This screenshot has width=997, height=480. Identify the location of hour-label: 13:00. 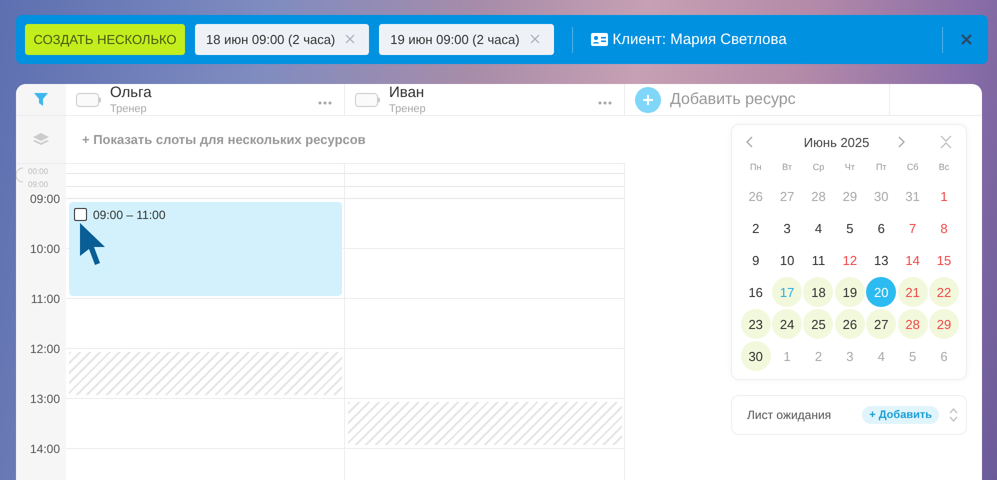
(45, 399).